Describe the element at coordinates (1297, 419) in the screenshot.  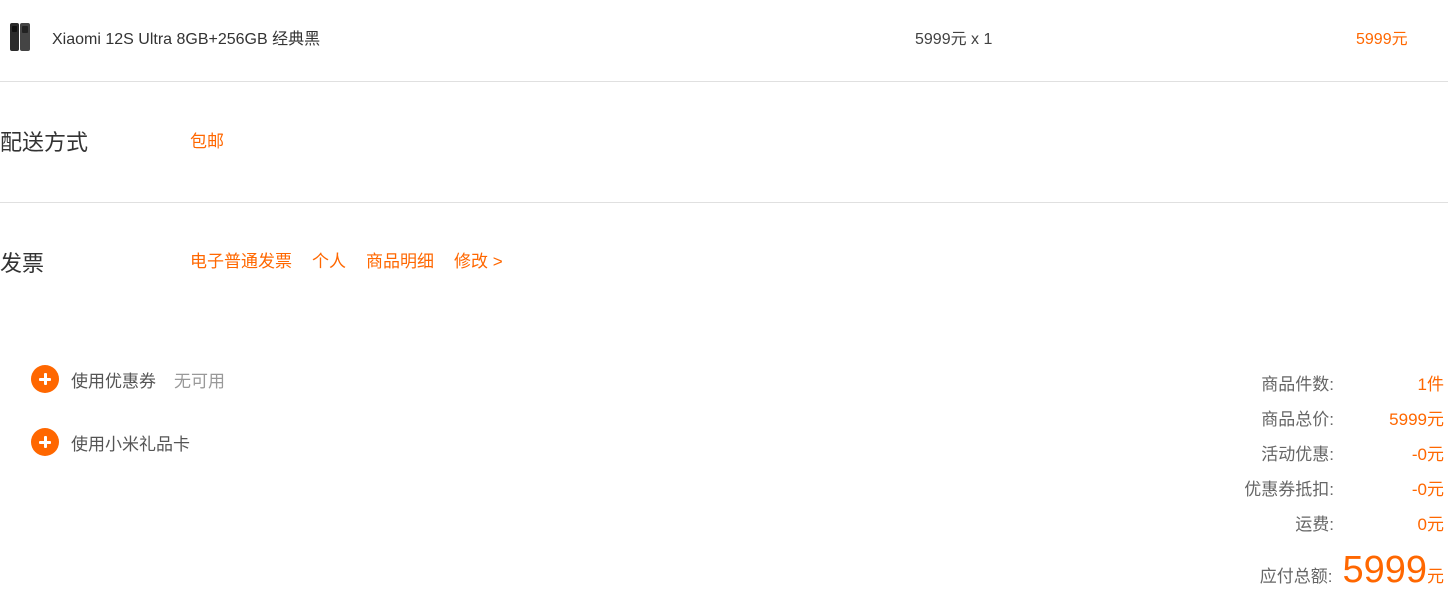
I see `summary-label: 商品总价:` at that location.